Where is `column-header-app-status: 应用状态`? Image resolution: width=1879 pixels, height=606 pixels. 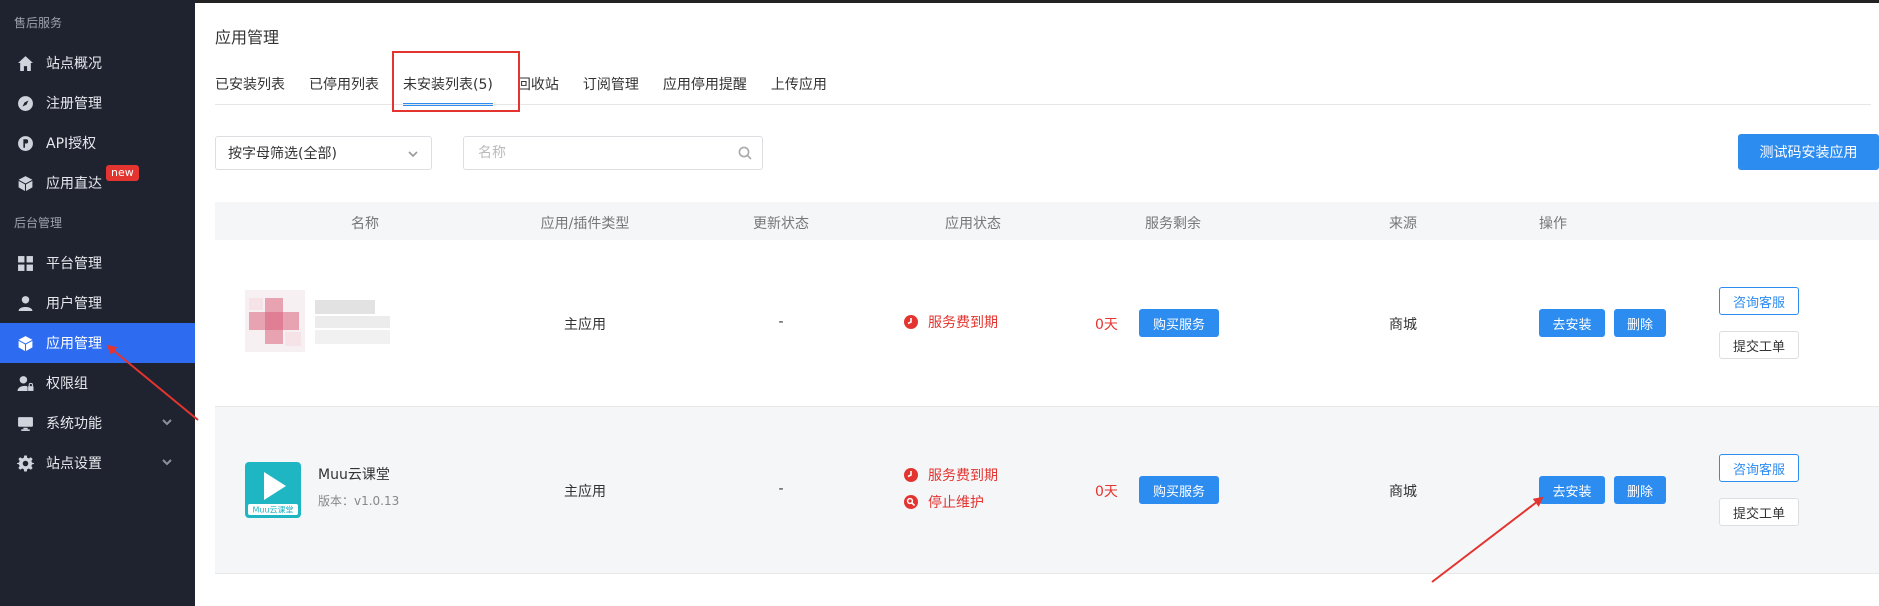 column-header-app-status: 应用状态 is located at coordinates (973, 224).